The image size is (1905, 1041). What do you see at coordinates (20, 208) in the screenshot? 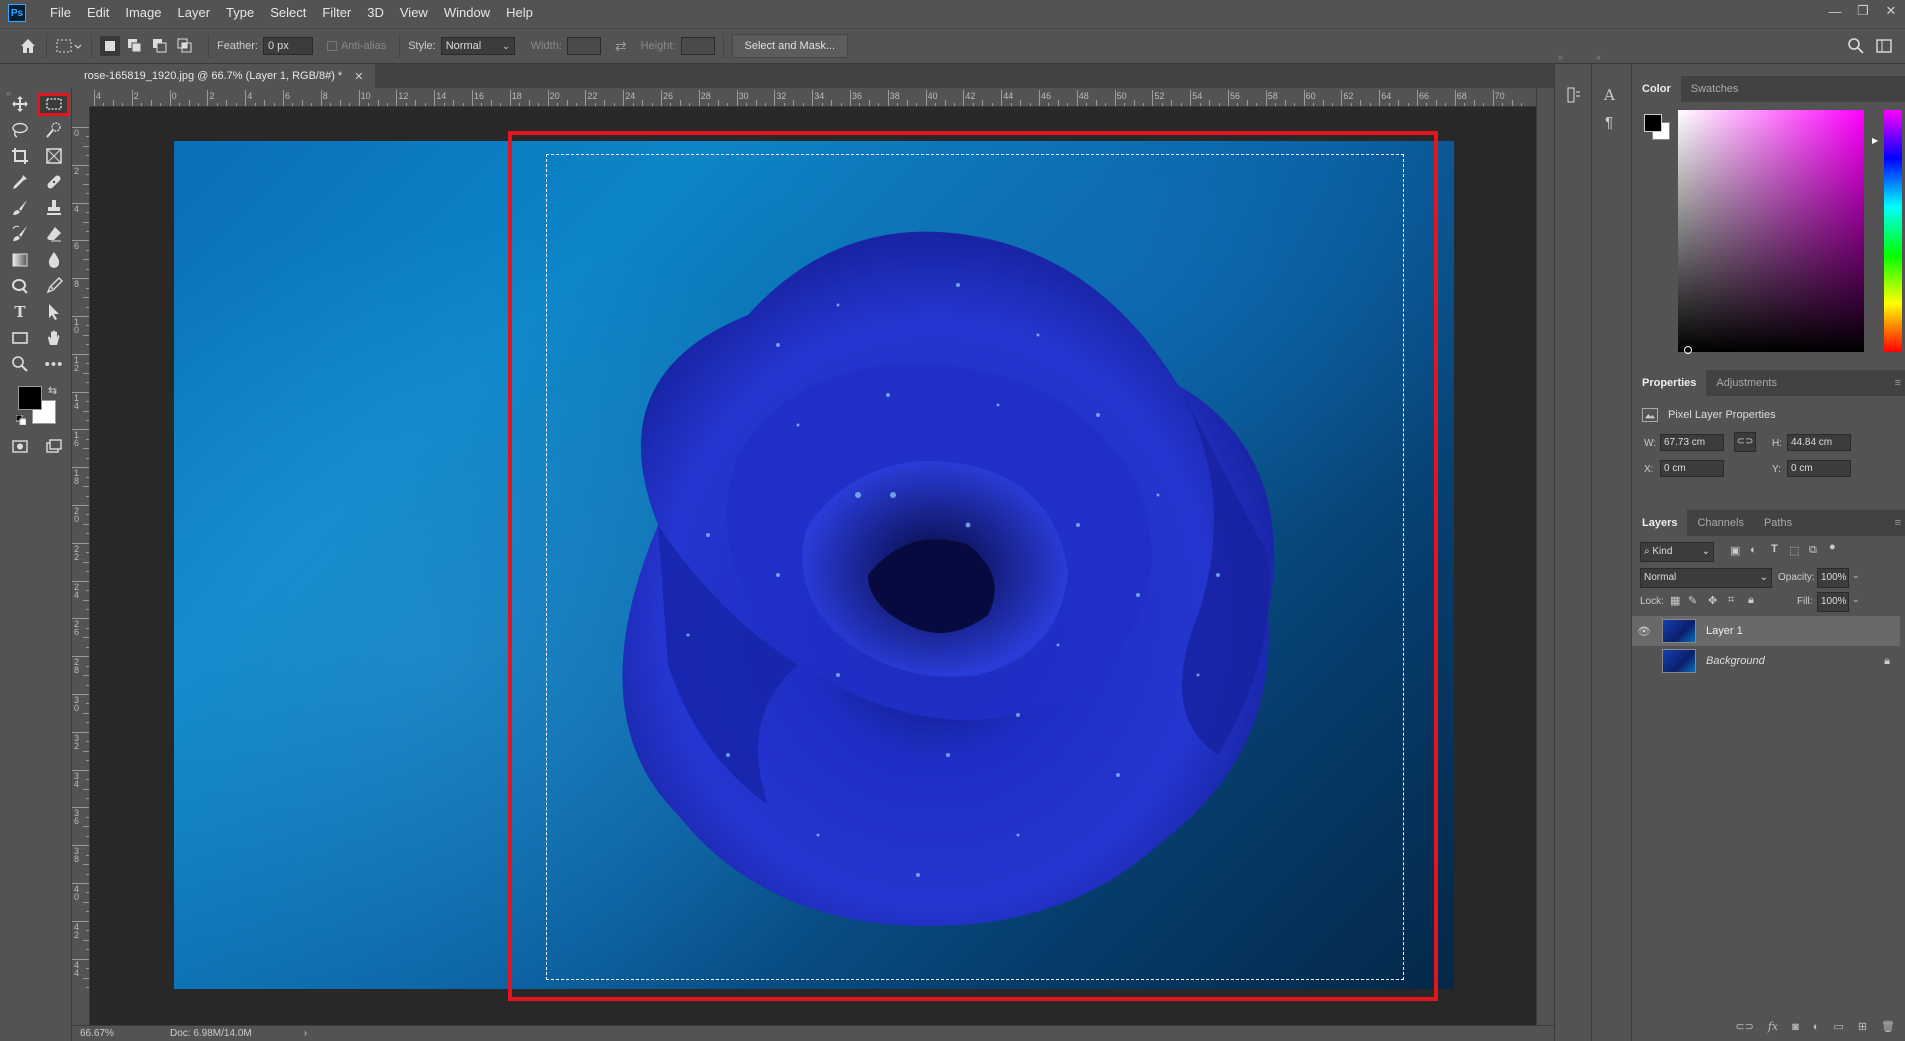
I see `brush-tool-icon` at bounding box center [20, 208].